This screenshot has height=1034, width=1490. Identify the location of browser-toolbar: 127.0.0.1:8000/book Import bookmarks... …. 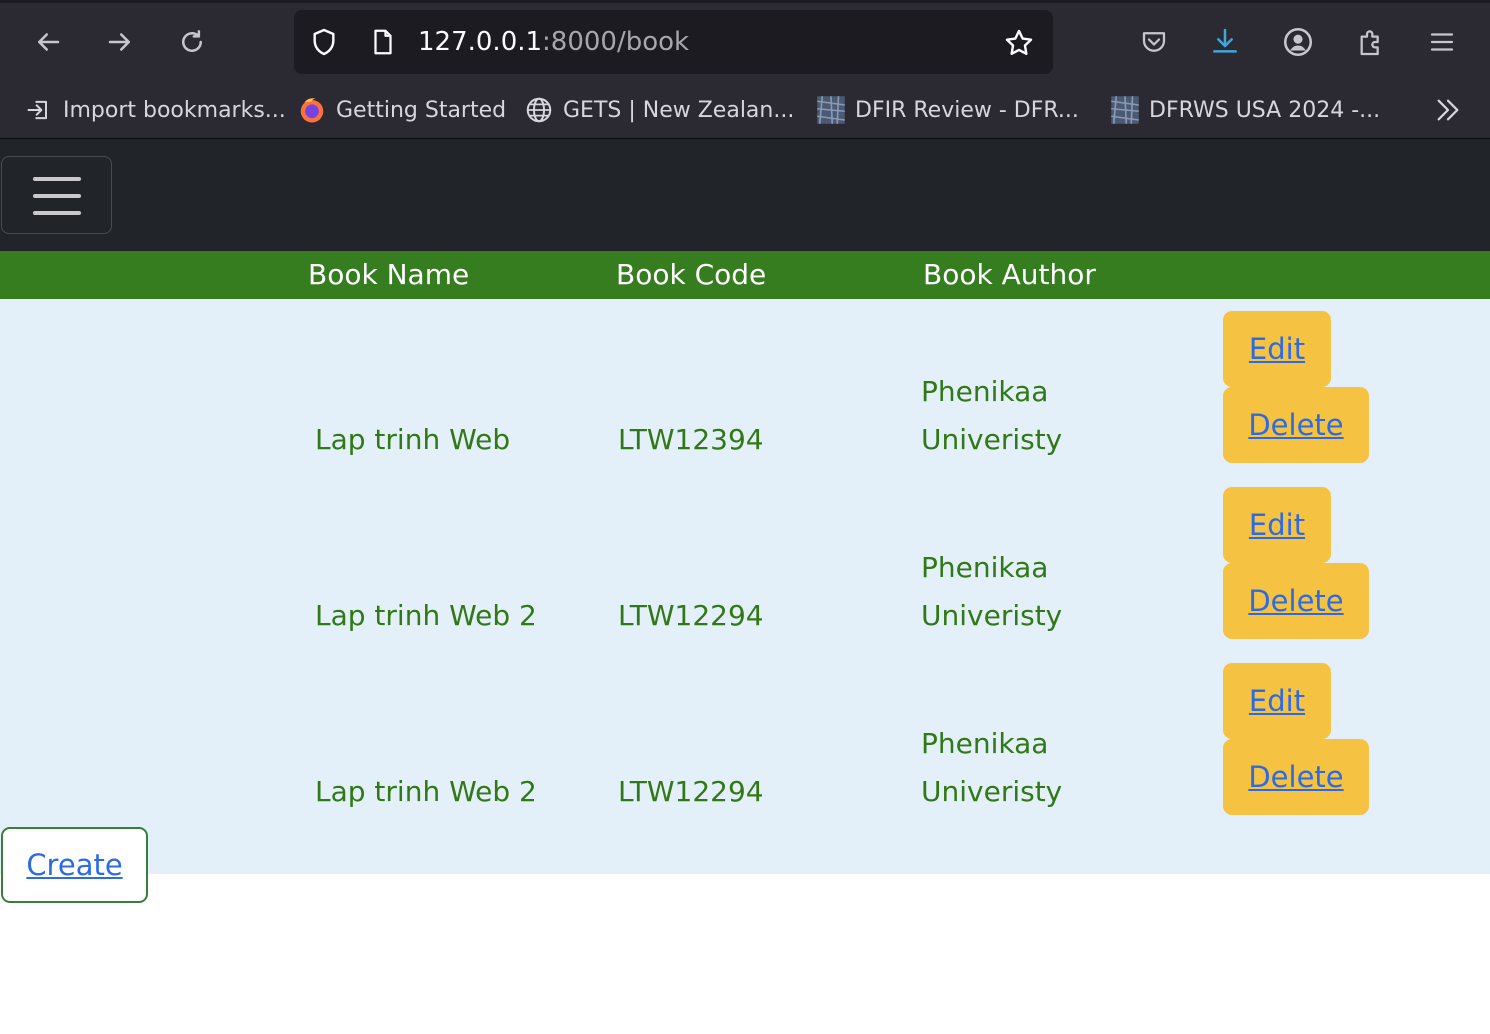
(745, 69).